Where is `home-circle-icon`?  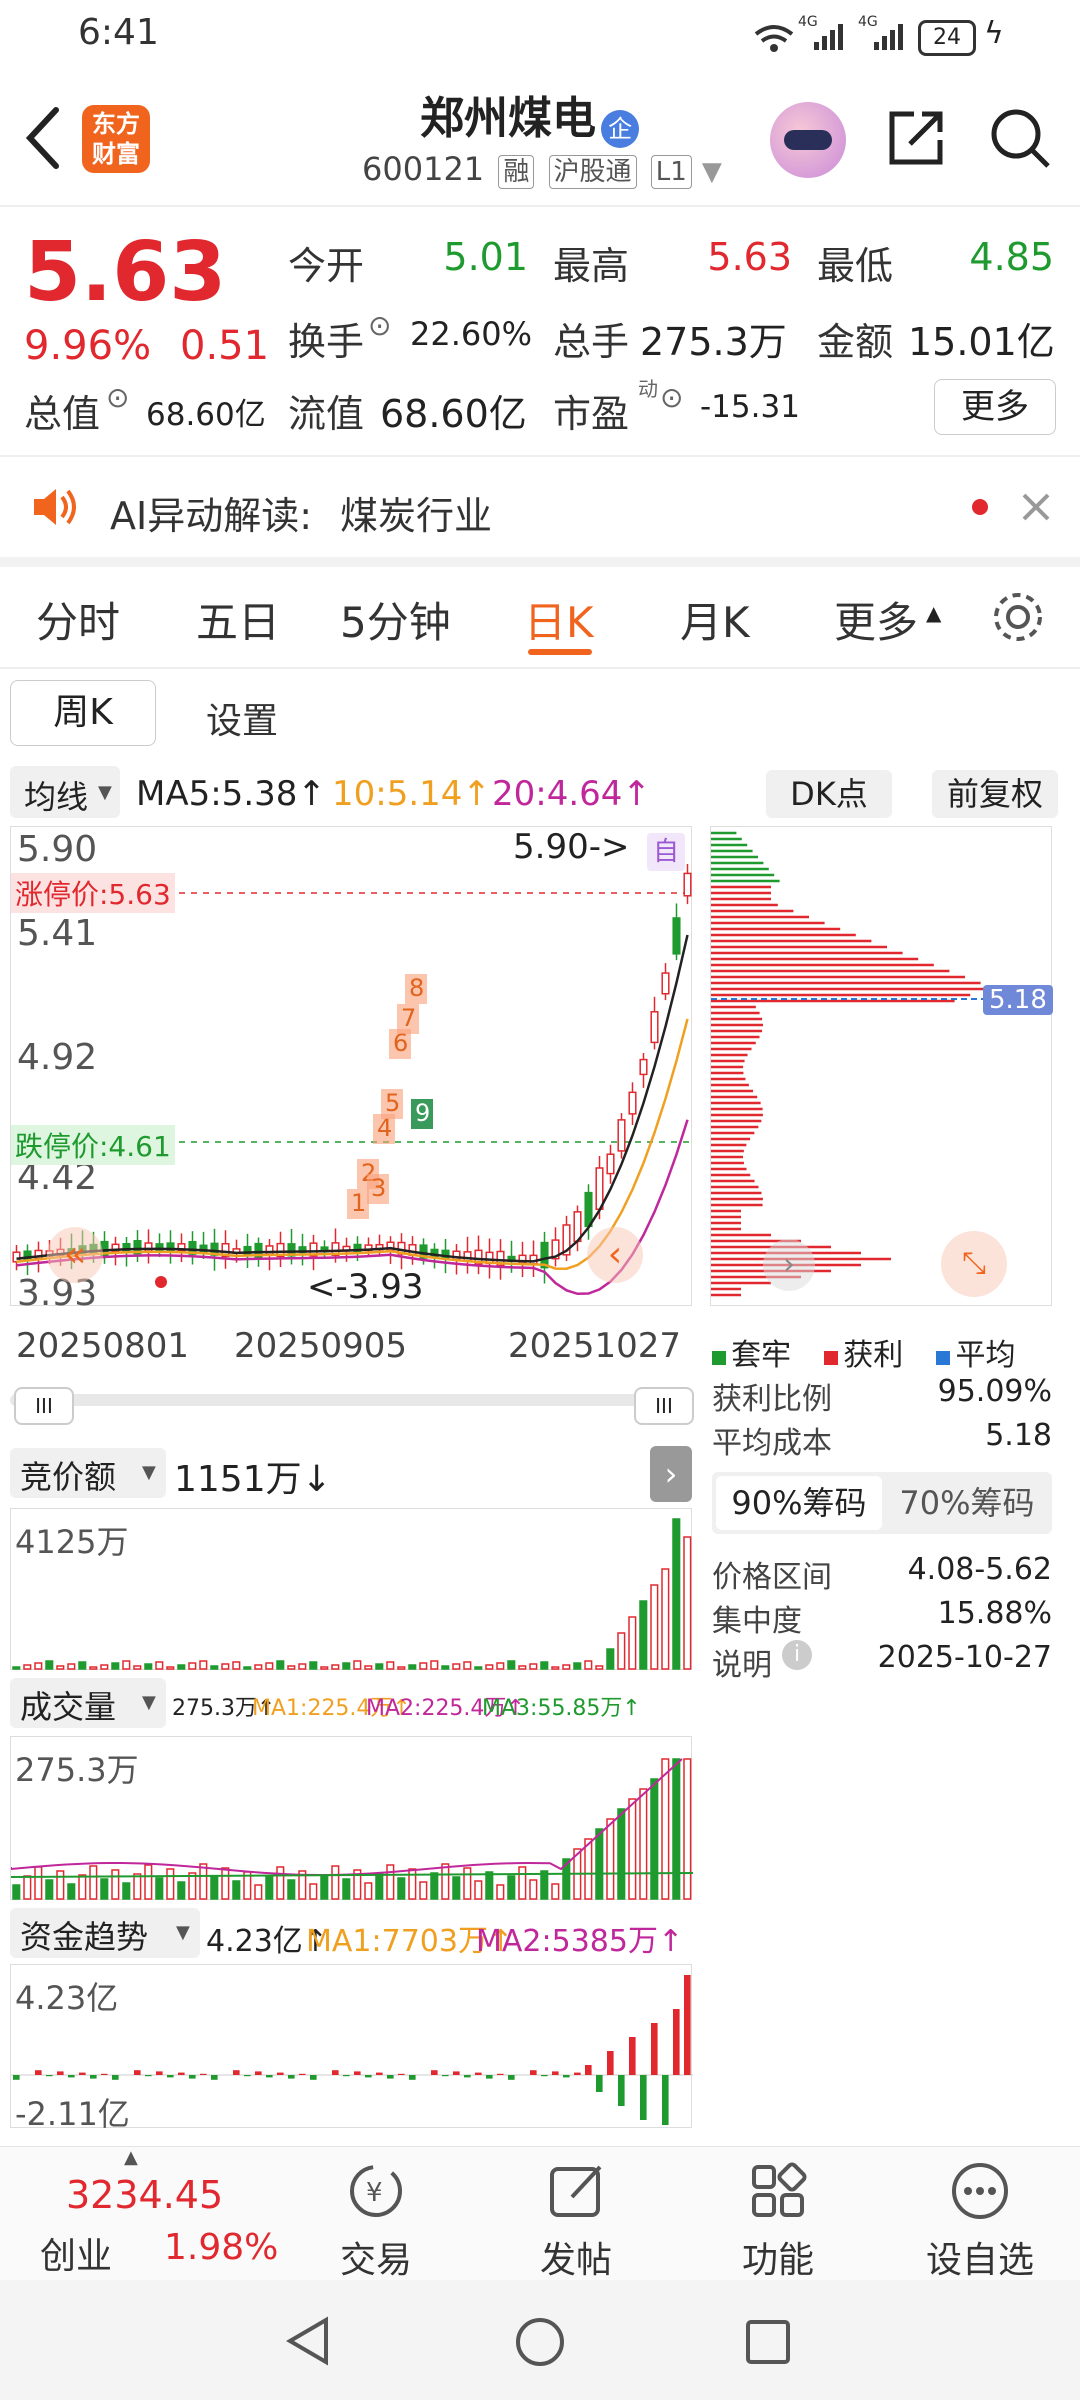 home-circle-icon is located at coordinates (540, 2342).